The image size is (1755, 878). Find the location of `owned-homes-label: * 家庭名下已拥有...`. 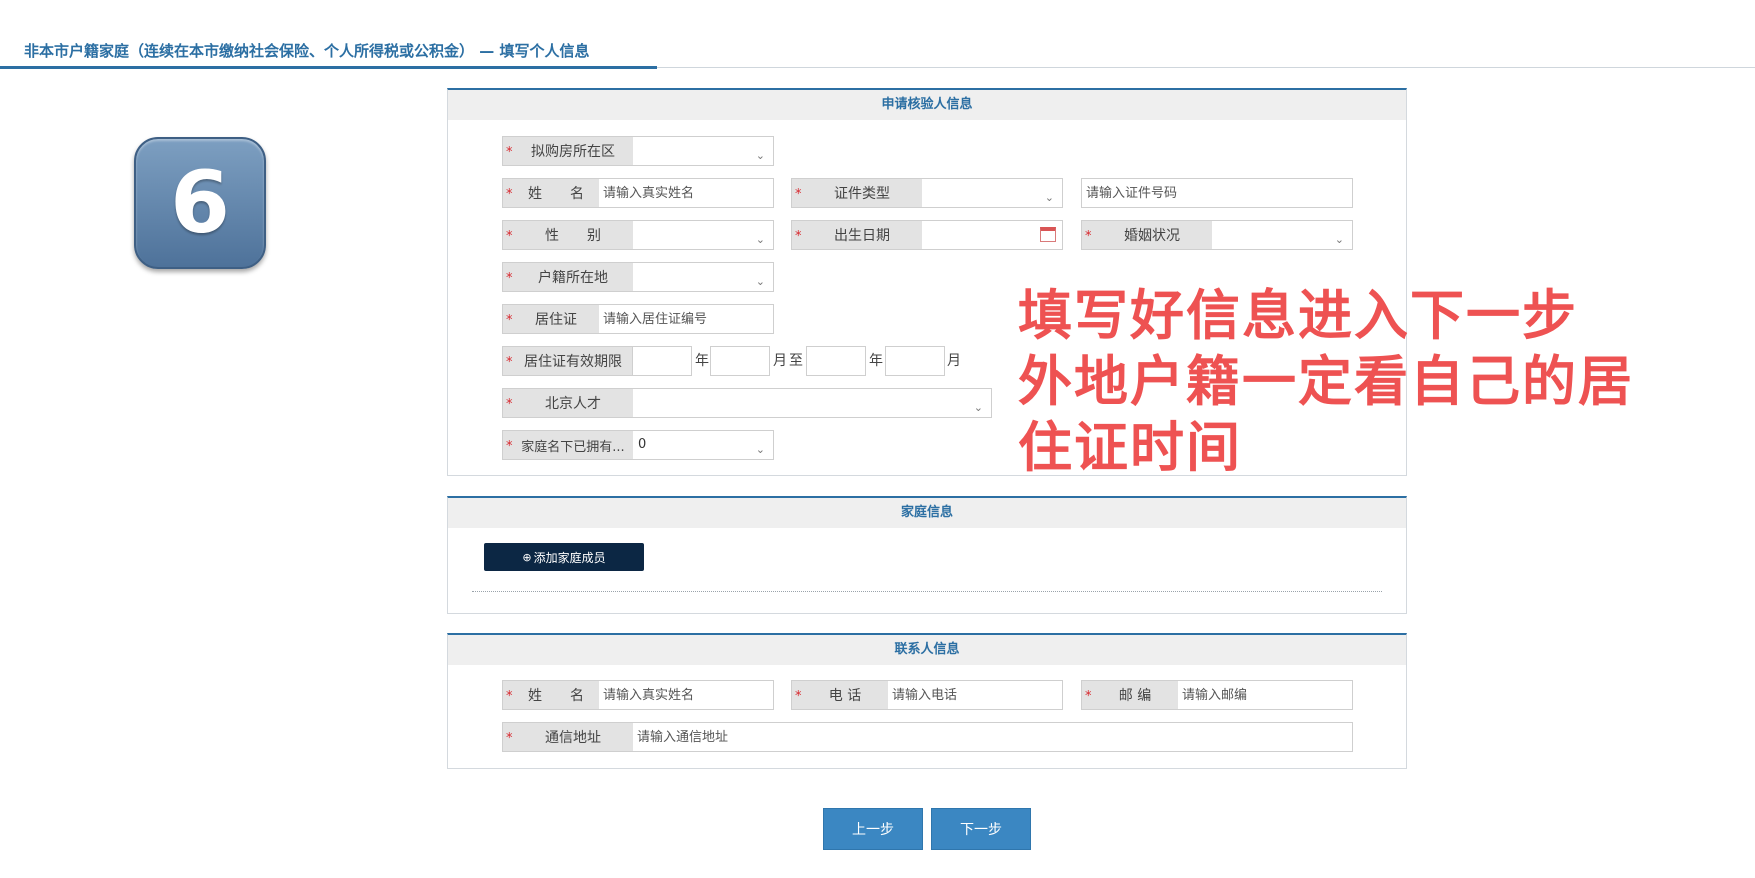

owned-homes-label: * 家庭名下已拥有... is located at coordinates (568, 445).